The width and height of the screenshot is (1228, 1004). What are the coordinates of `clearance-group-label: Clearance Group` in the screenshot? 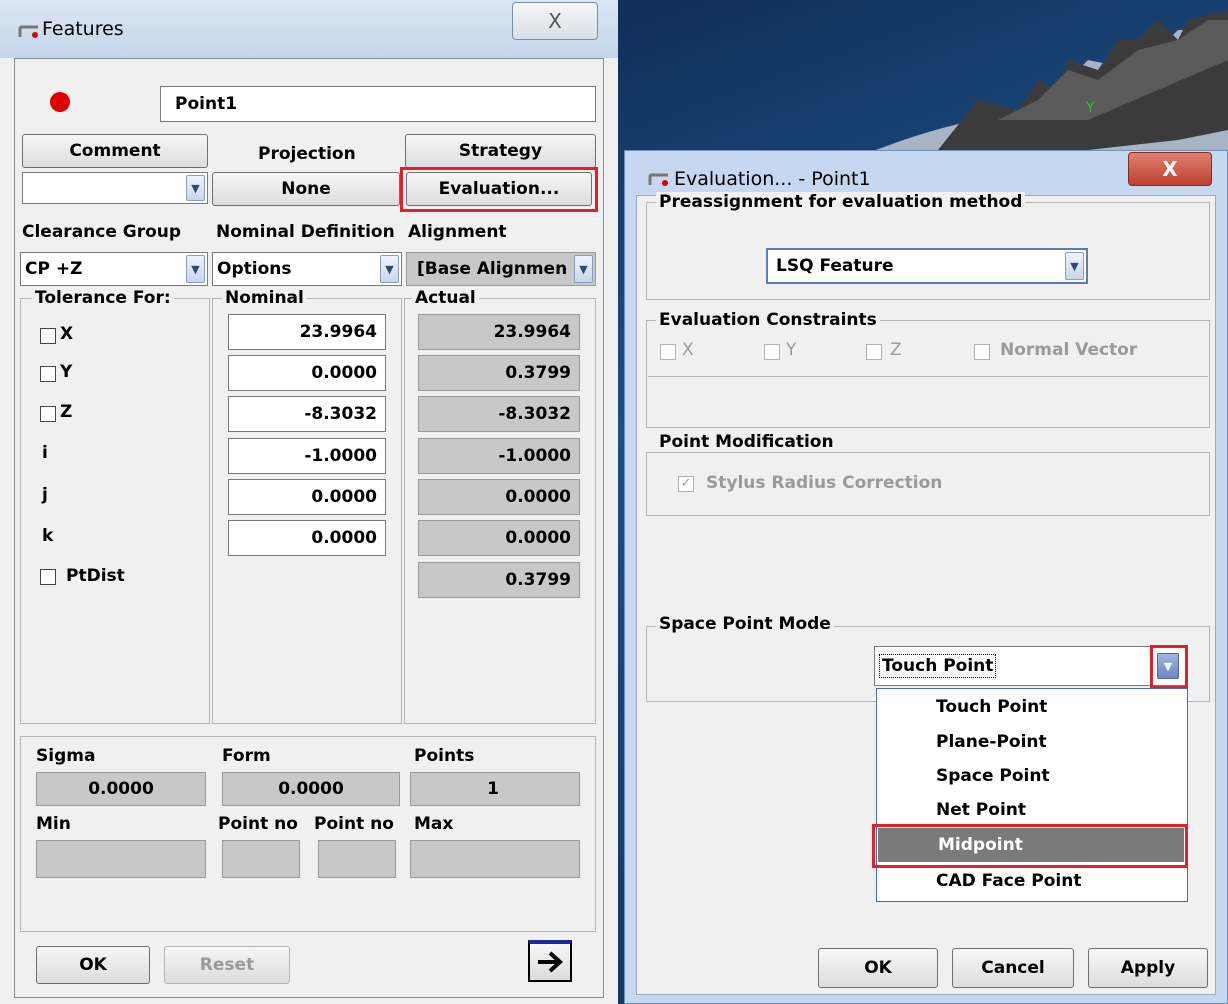 It's located at (102, 232).